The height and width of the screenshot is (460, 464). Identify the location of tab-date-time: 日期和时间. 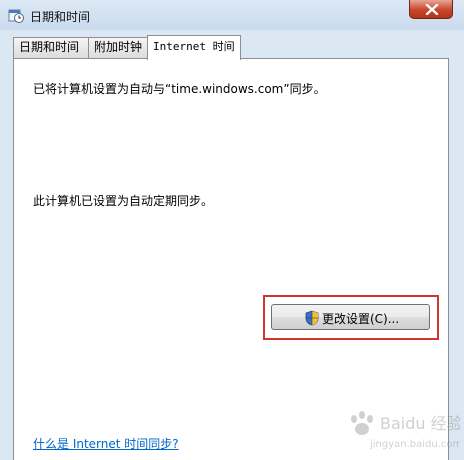
(51, 47).